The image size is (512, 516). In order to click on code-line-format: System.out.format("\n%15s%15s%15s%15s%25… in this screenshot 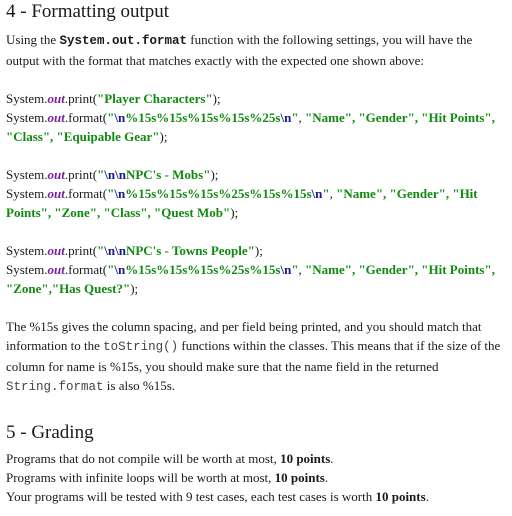, I will do `click(256, 117)`.